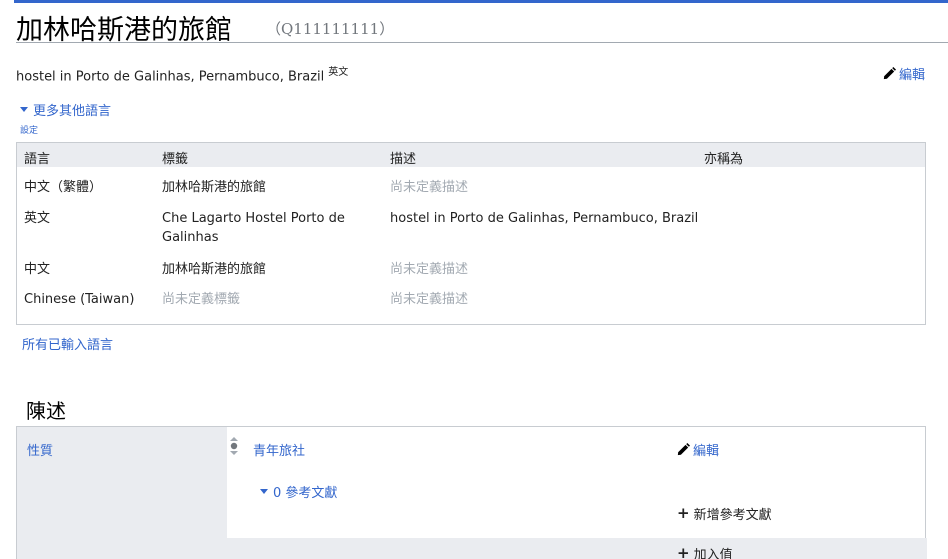  I want to click on column-header-label: 標籤, so click(175, 159).